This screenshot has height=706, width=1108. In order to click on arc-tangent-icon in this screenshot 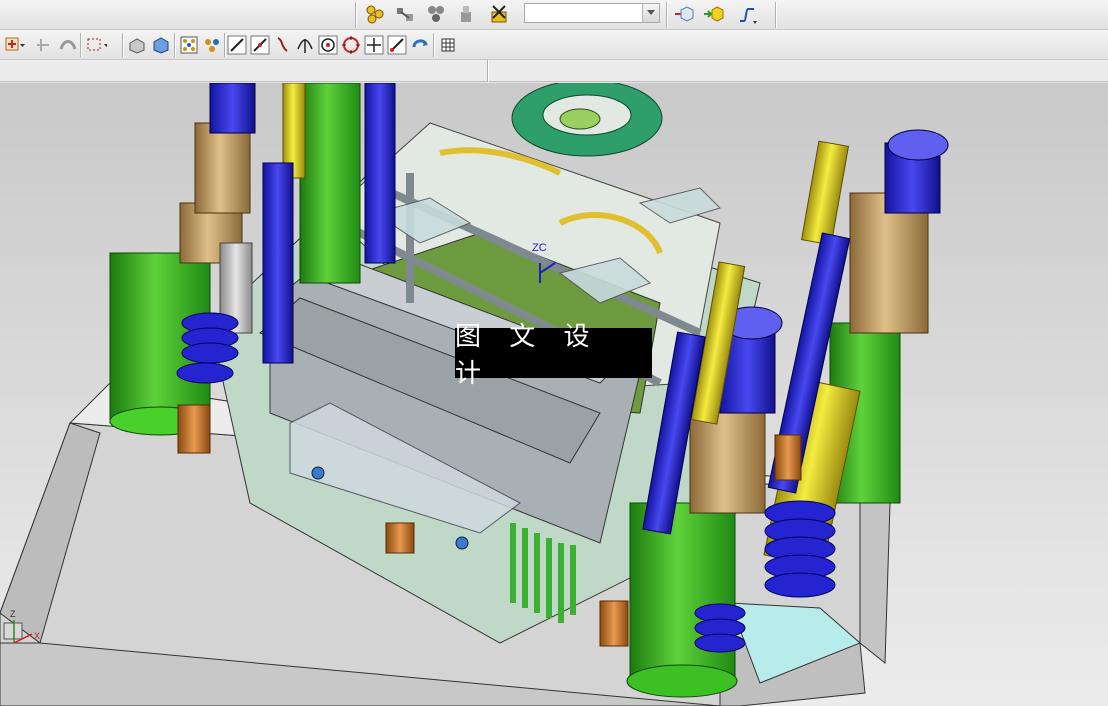, I will do `click(397, 45)`.